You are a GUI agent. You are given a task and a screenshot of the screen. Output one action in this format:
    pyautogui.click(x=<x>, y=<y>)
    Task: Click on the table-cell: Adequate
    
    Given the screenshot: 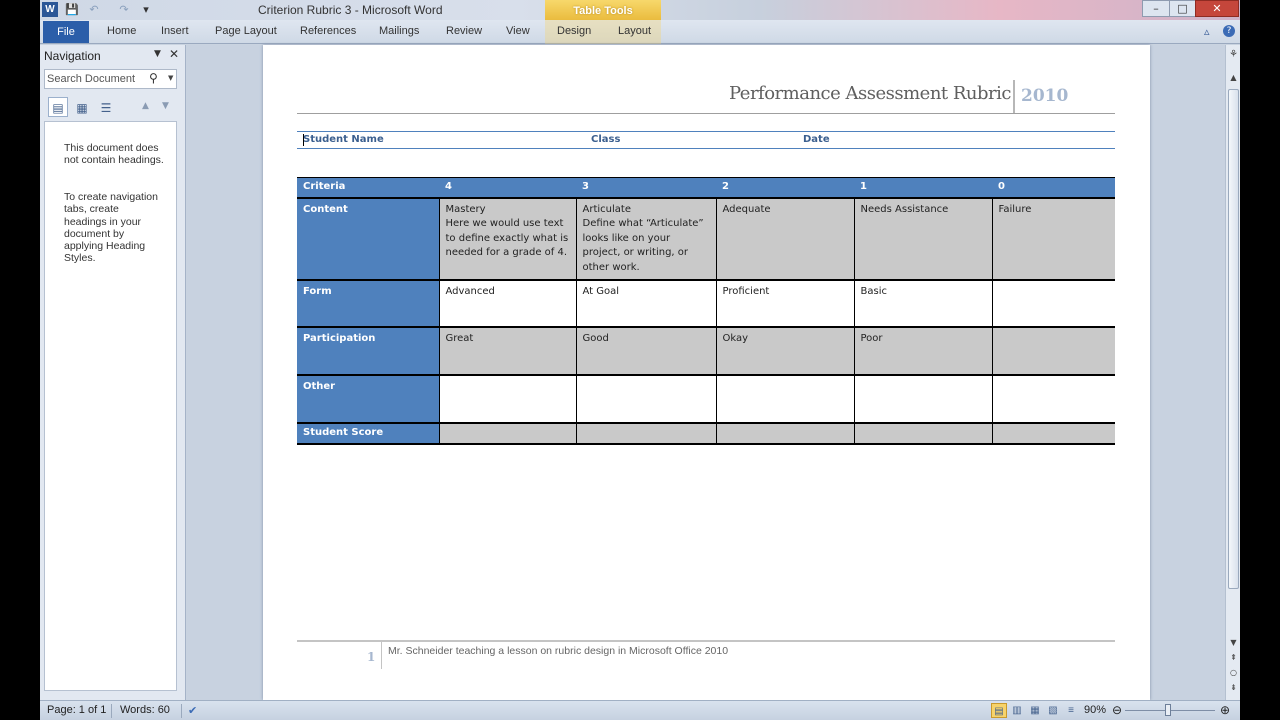 What is the action you would take?
    pyautogui.click(x=785, y=239)
    